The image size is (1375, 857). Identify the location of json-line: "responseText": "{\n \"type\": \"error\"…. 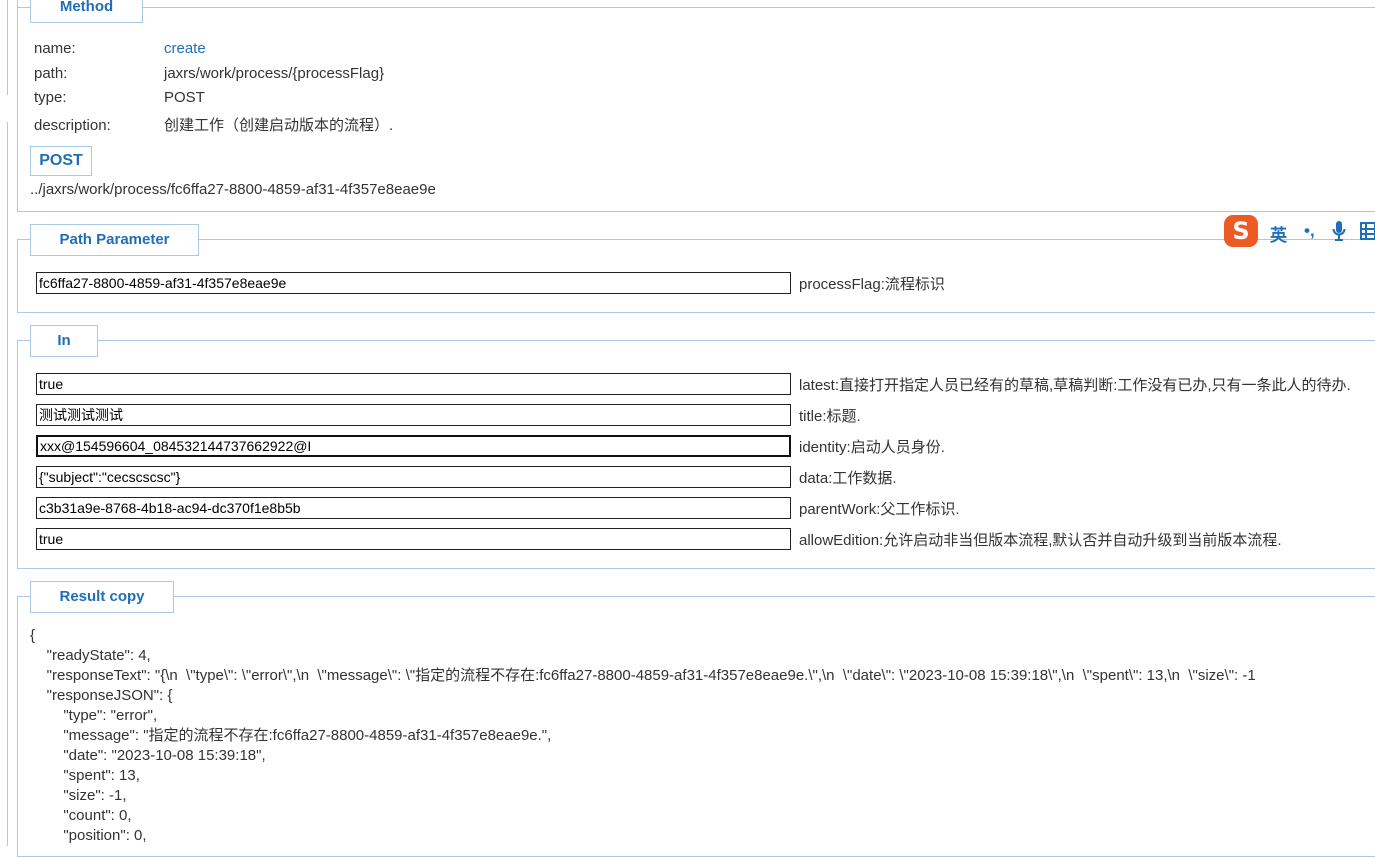
(643, 675).